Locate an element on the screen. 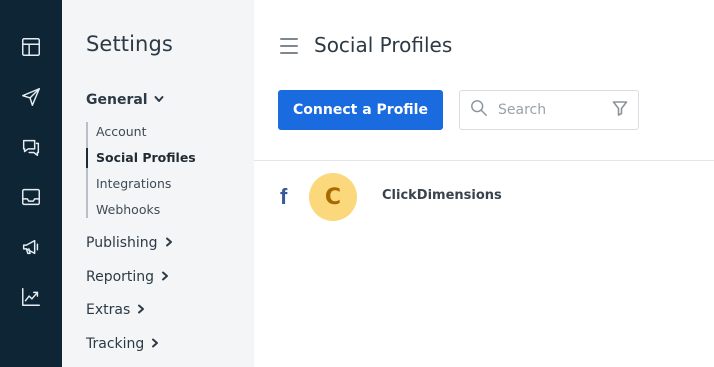 The width and height of the screenshot is (714, 367). search-box is located at coordinates (549, 110).